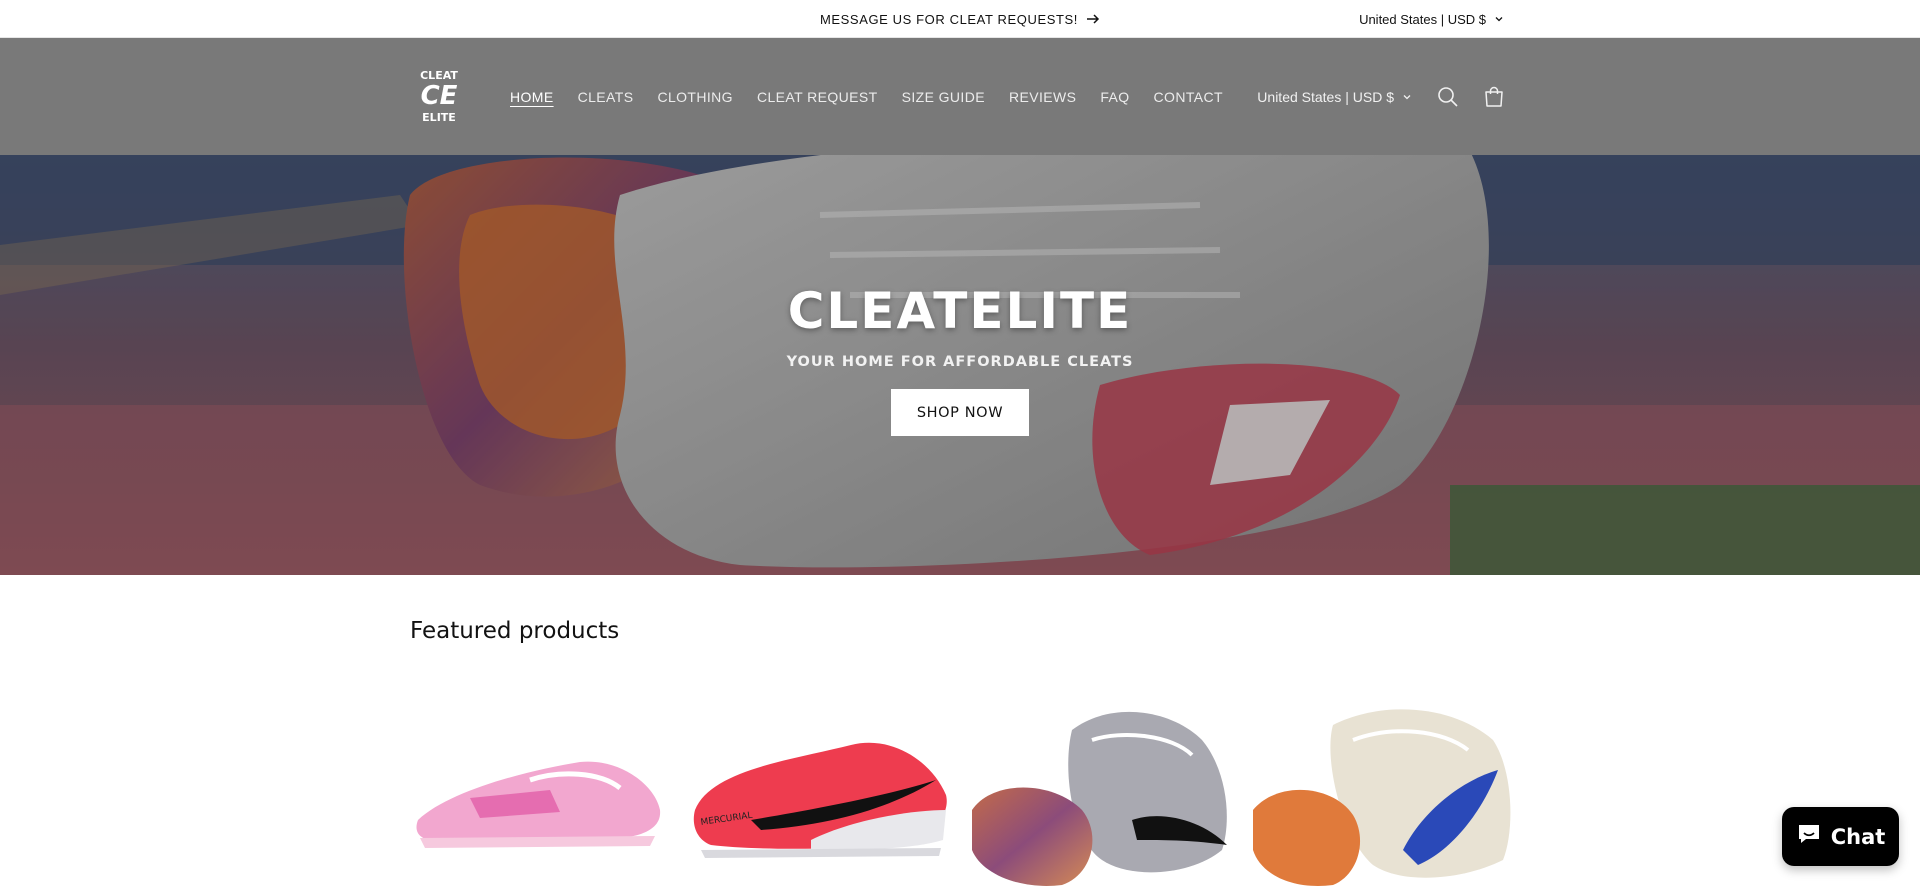 The image size is (1920, 888). I want to click on logo-text-mark: CE, so click(439, 96).